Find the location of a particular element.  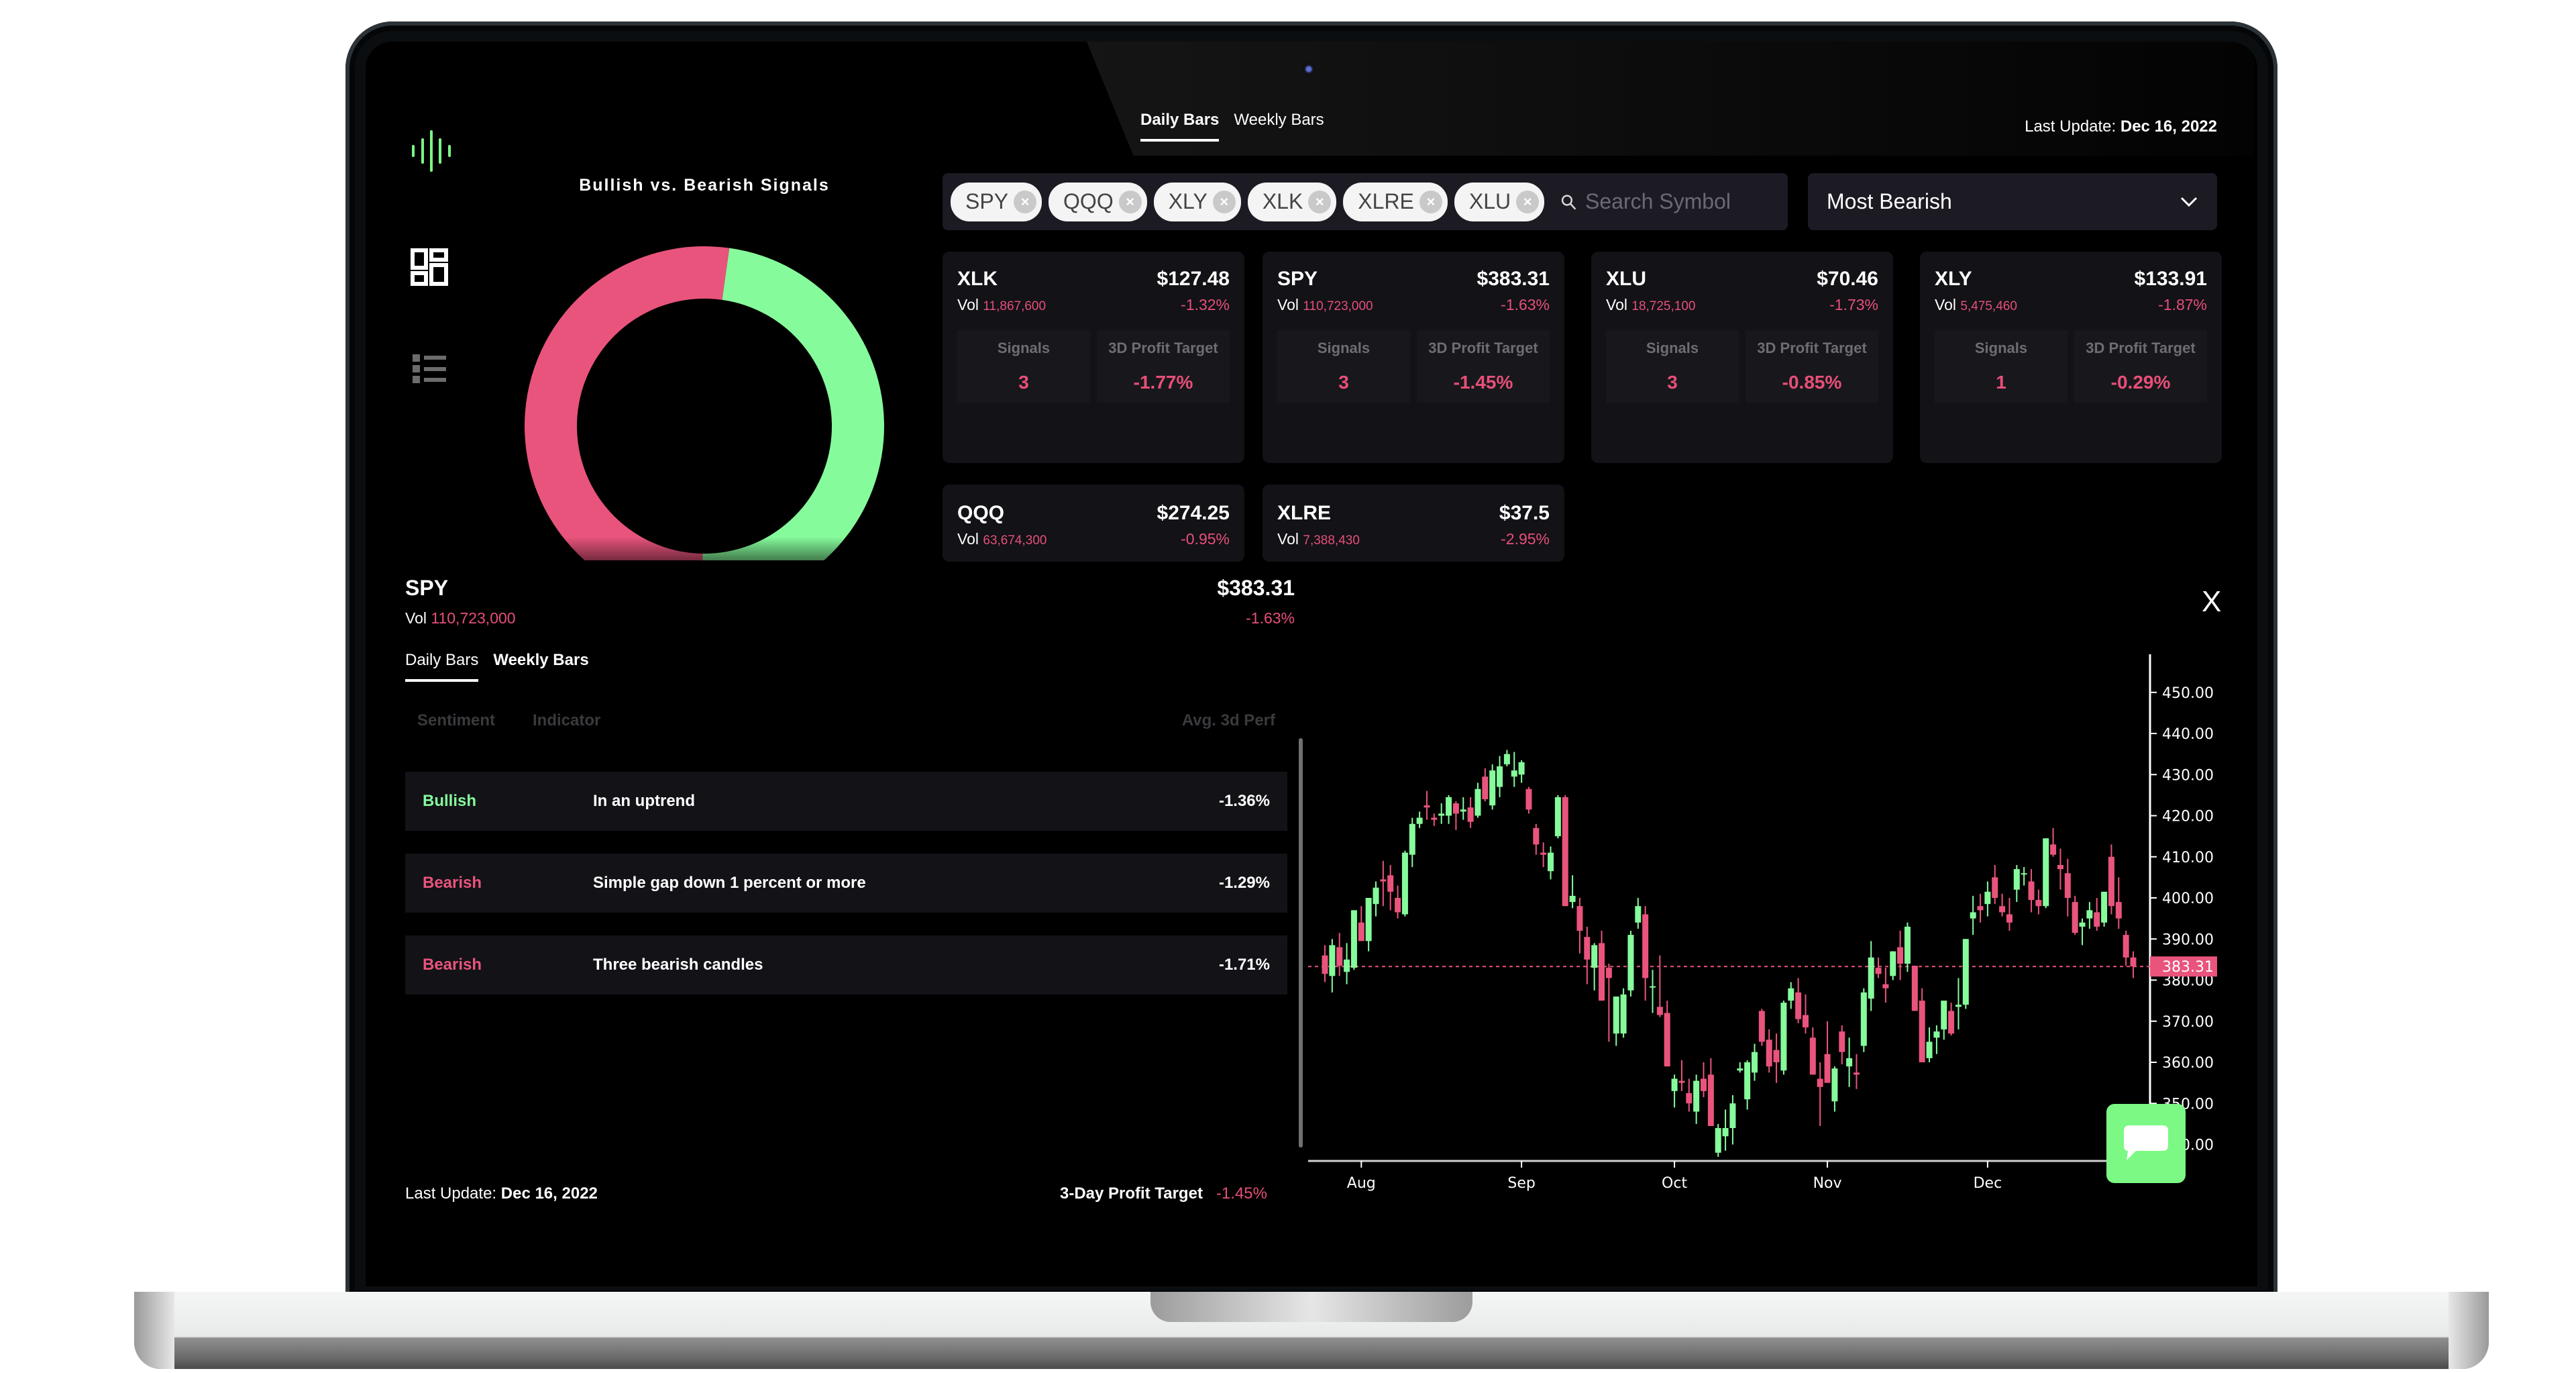

sidebar-item-list is located at coordinates (429, 371).